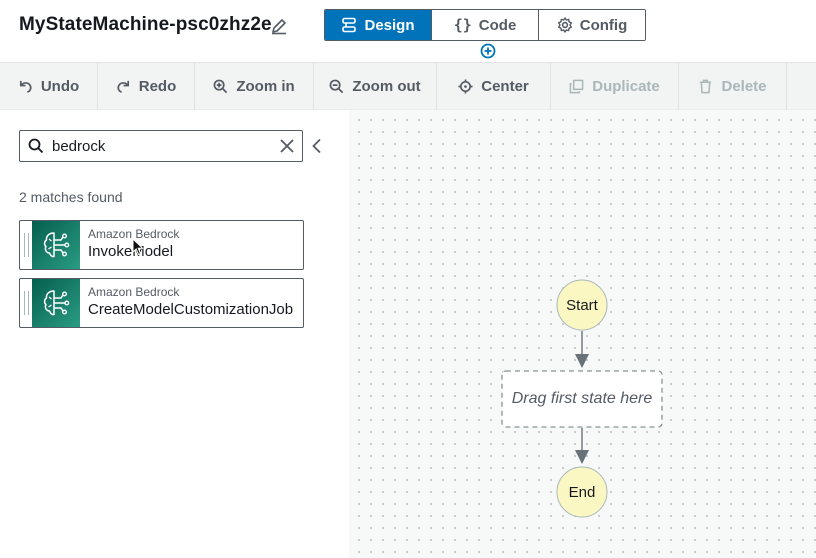 The height and width of the screenshot is (558, 816). What do you see at coordinates (145, 24) in the screenshot?
I see `state-machine-title: MyStateMachine-psc0zhz2e` at bounding box center [145, 24].